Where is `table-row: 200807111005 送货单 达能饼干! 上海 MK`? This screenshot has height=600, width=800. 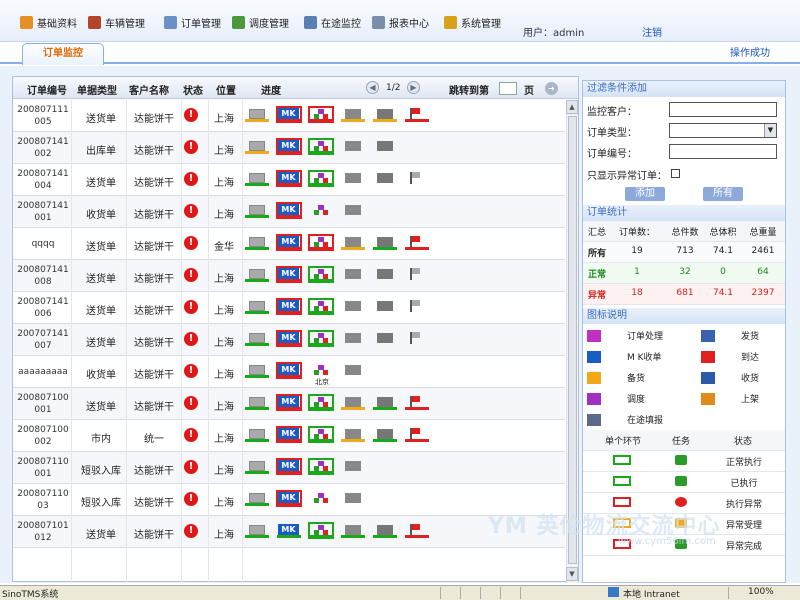
table-row: 200807111005 送货单 达能饼干! 上海 MK is located at coordinates (289, 116).